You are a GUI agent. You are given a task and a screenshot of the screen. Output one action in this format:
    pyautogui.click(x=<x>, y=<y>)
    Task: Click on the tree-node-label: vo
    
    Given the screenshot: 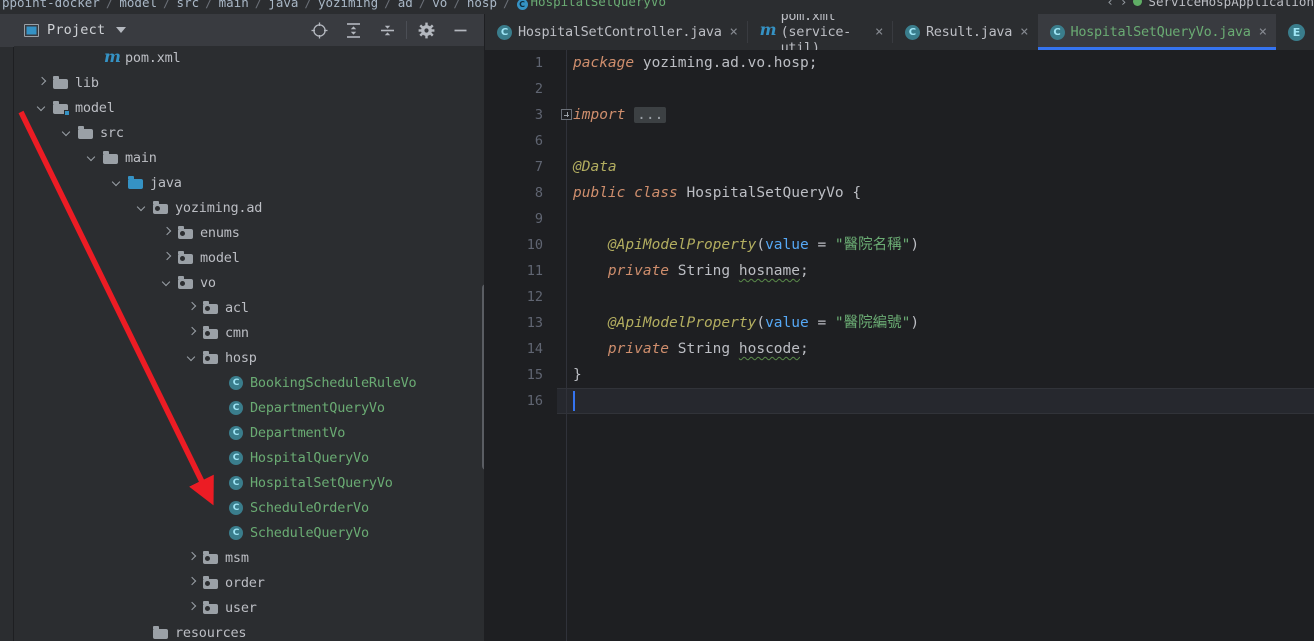 What is the action you would take?
    pyautogui.click(x=208, y=282)
    